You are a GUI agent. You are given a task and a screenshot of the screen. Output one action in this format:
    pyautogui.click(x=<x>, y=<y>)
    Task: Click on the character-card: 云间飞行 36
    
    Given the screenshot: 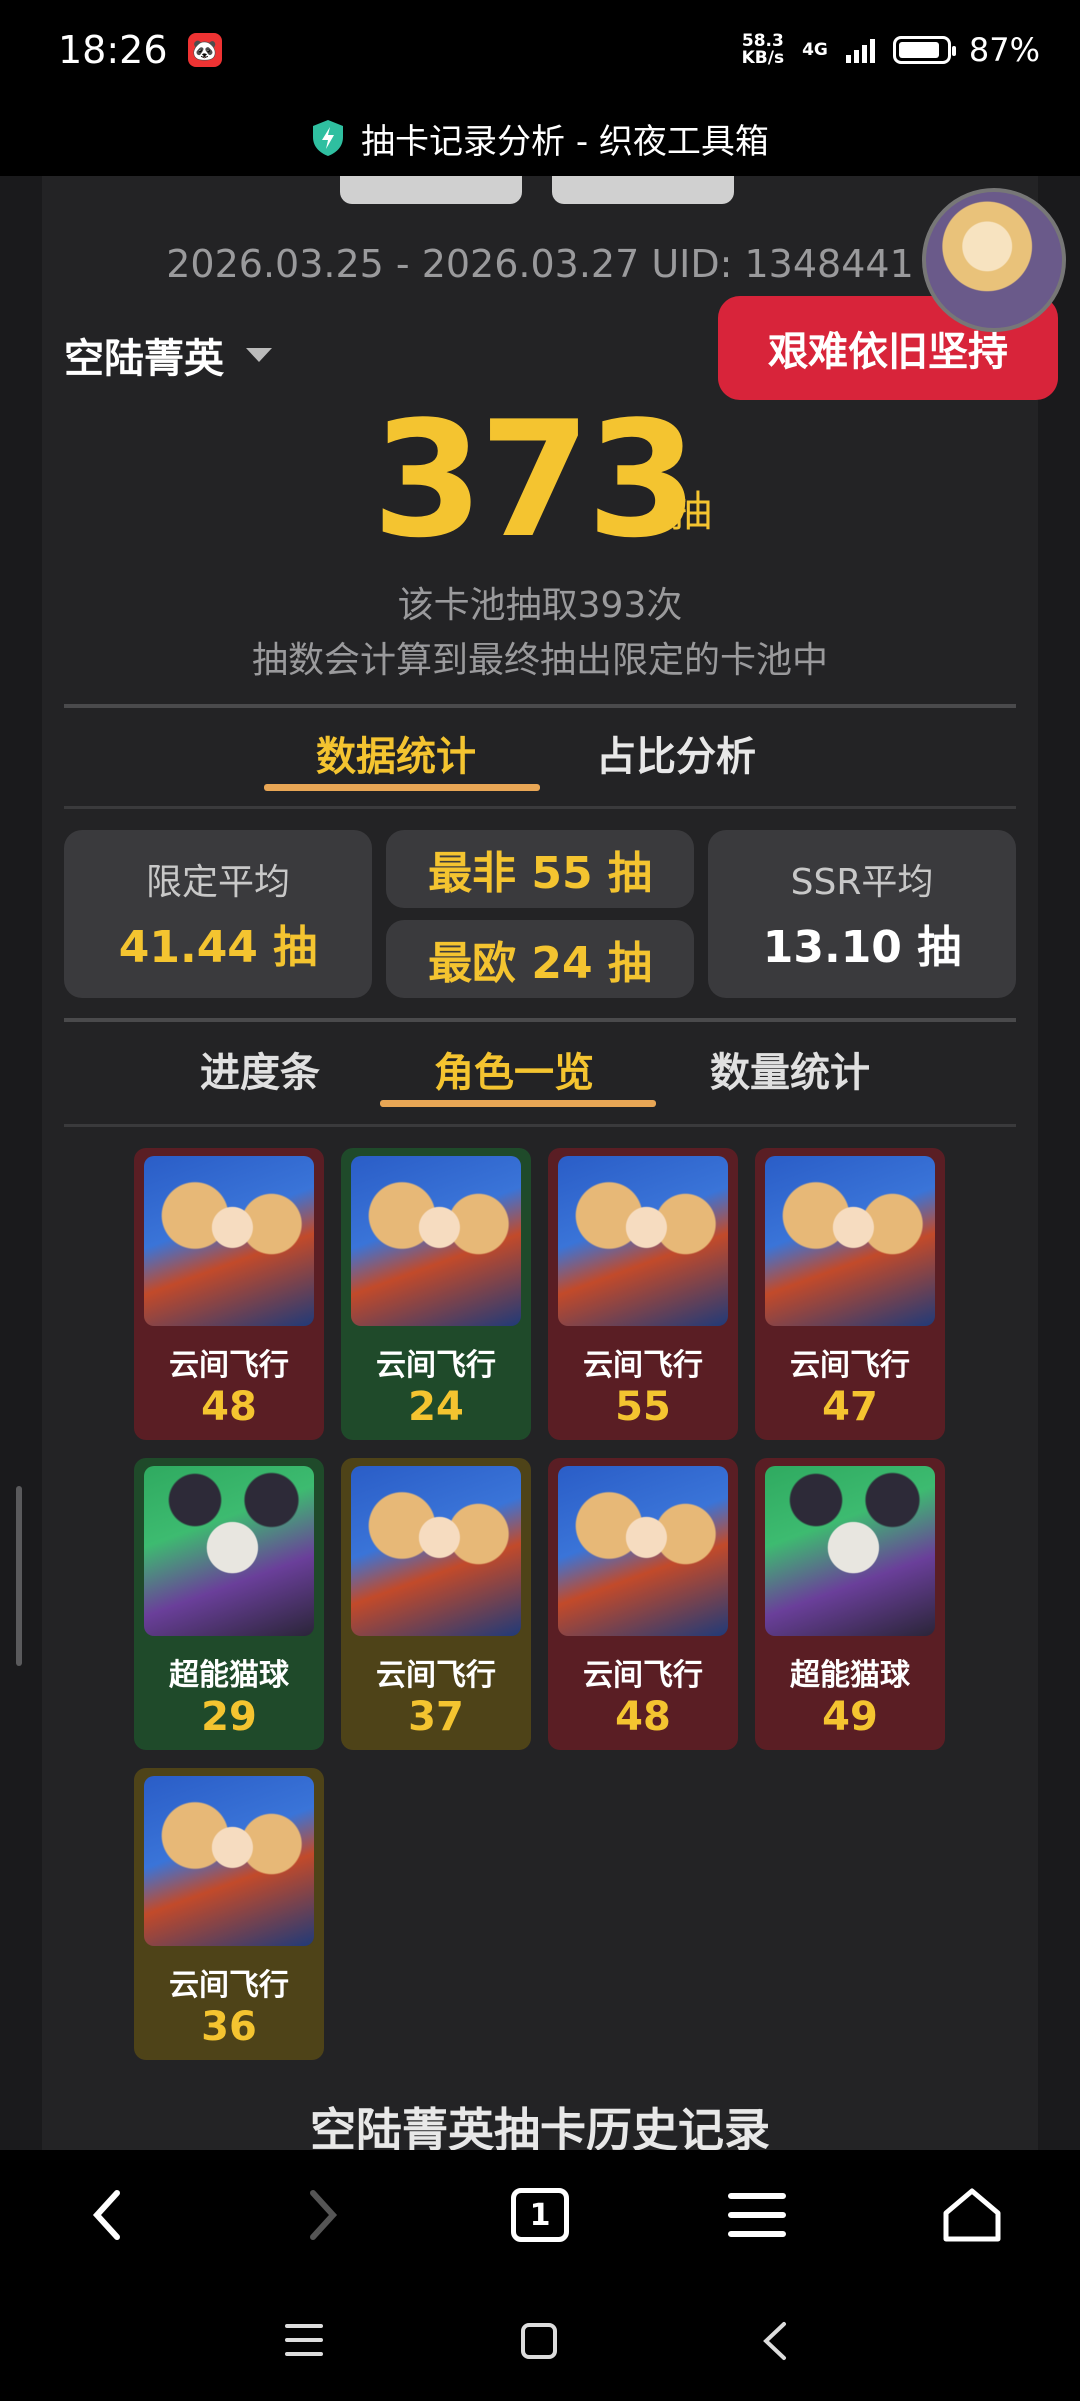 What is the action you would take?
    pyautogui.click(x=229, y=1914)
    